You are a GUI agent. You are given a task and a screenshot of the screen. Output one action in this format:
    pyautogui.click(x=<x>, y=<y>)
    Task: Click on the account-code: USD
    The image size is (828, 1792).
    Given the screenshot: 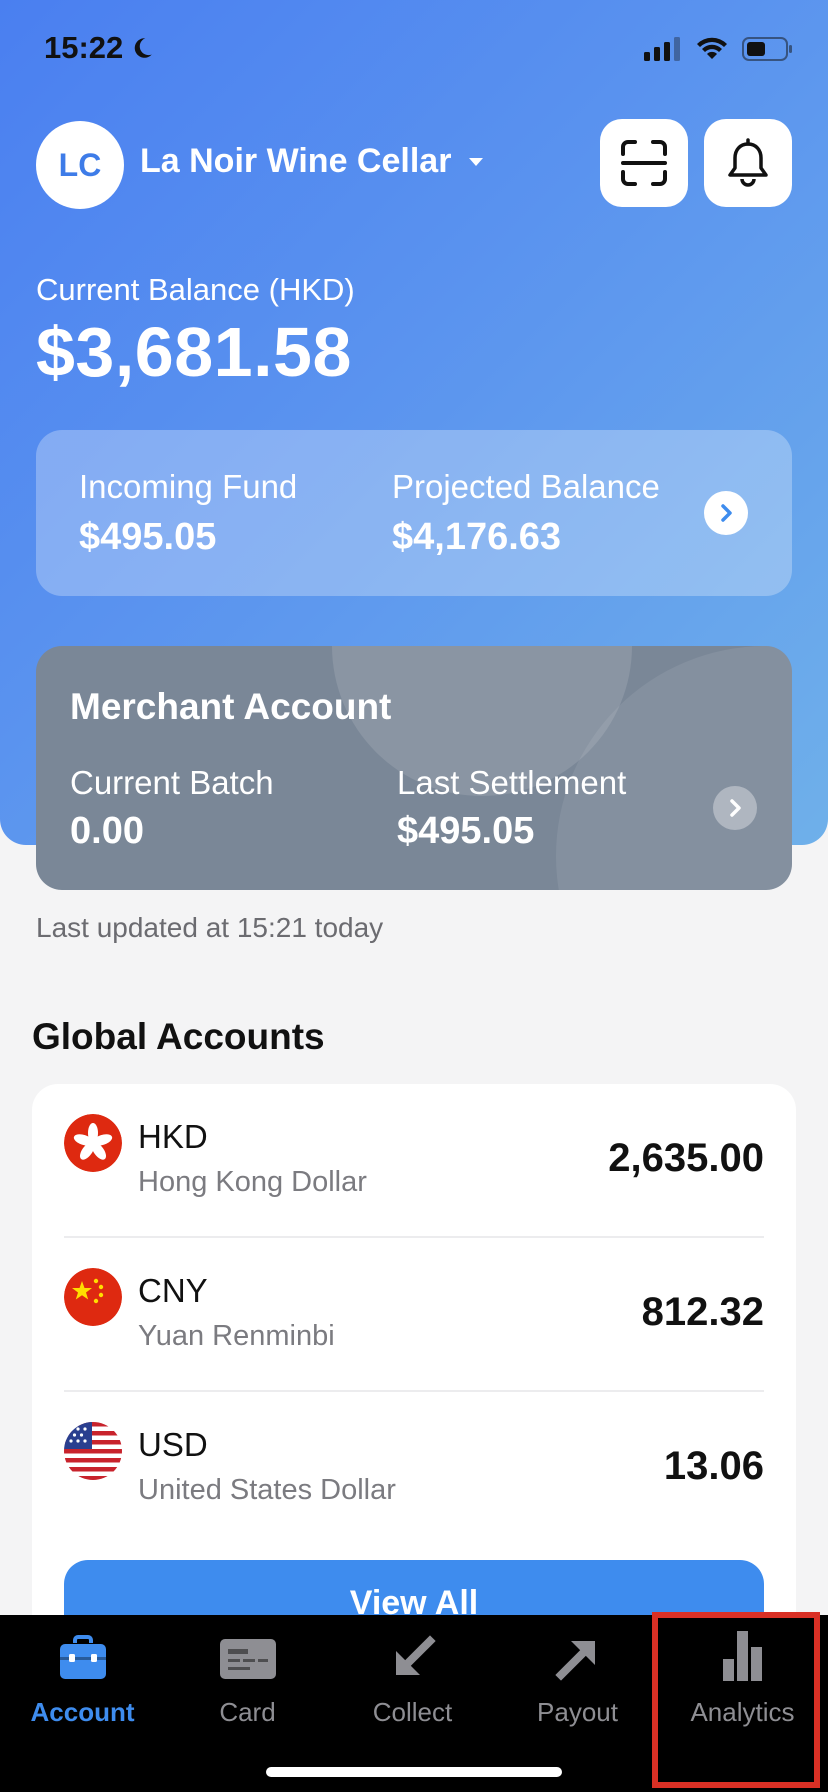 What is the action you would take?
    pyautogui.click(x=173, y=1444)
    